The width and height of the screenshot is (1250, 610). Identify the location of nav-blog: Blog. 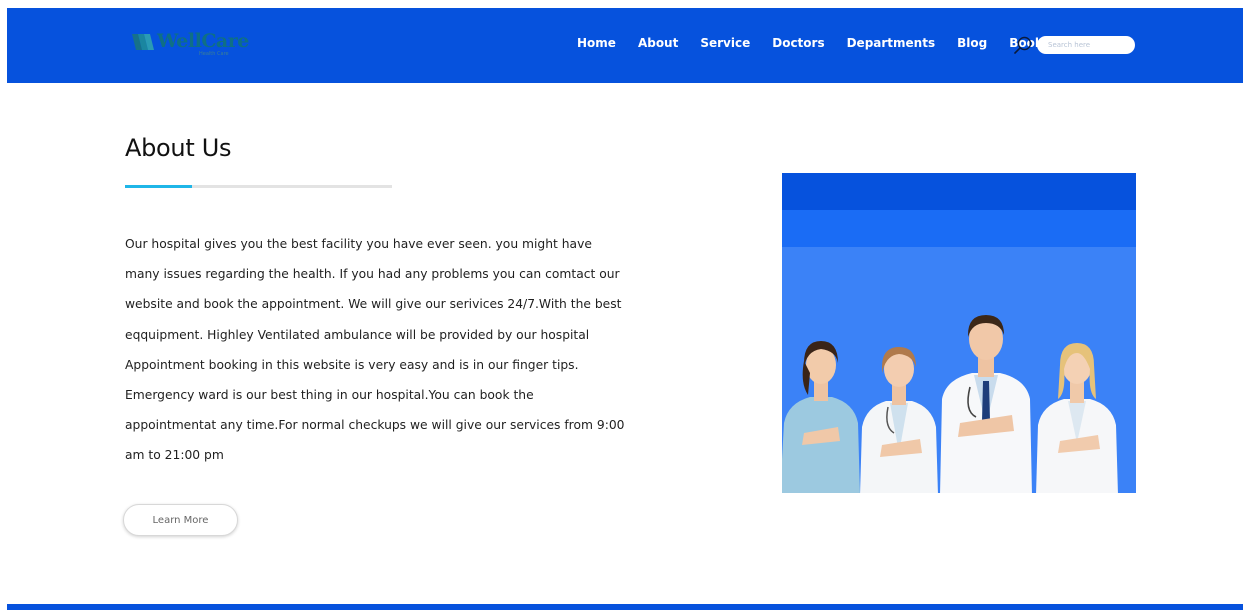
(972, 43).